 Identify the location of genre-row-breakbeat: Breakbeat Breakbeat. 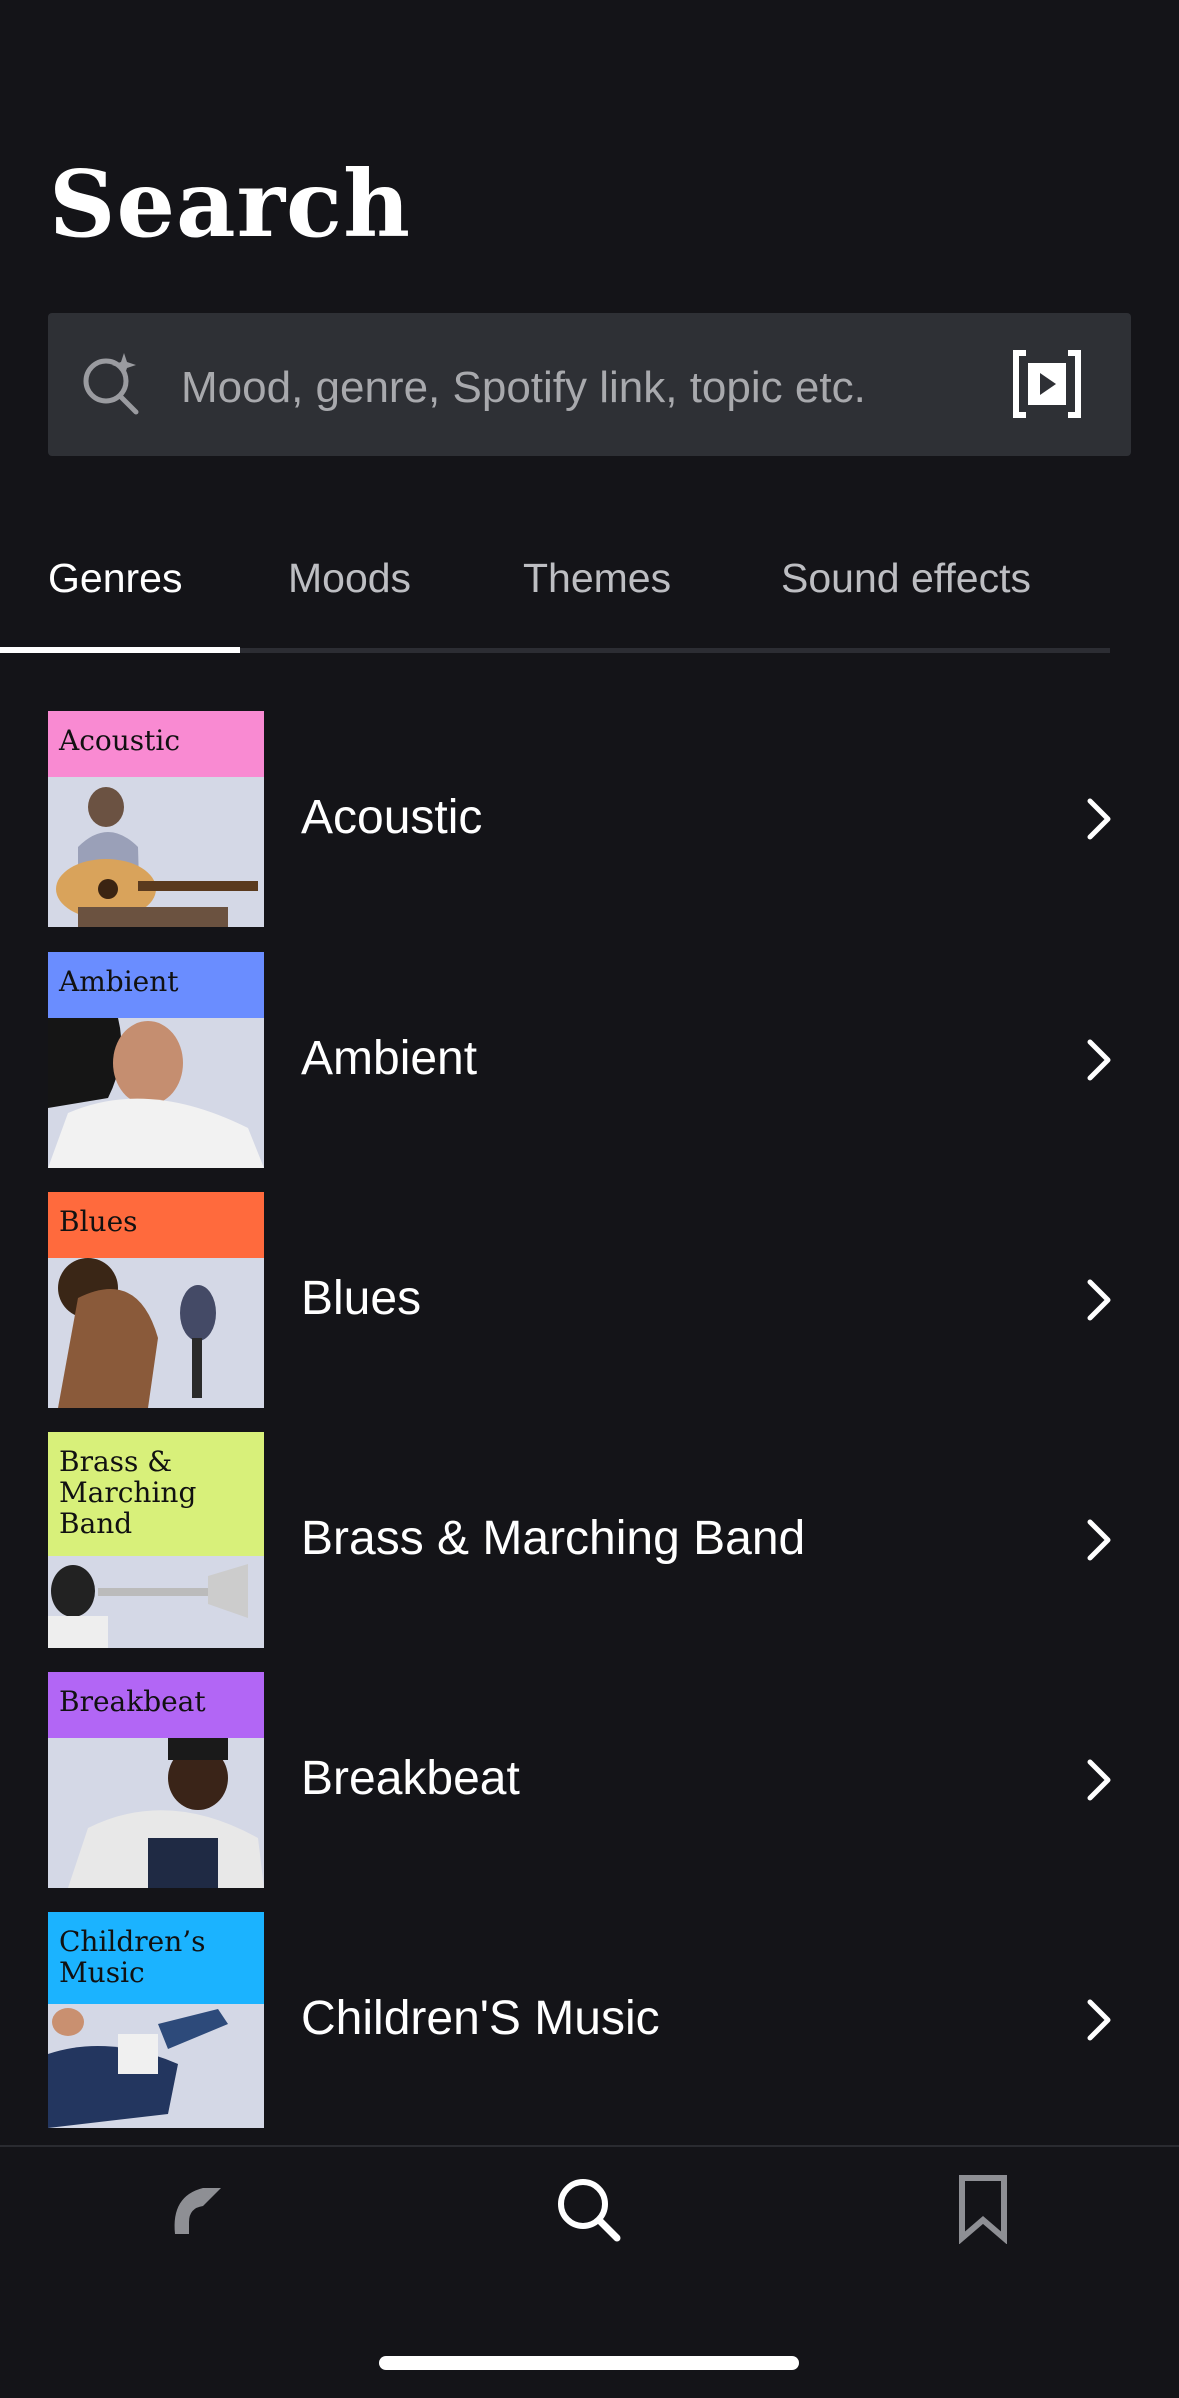
(589, 1780).